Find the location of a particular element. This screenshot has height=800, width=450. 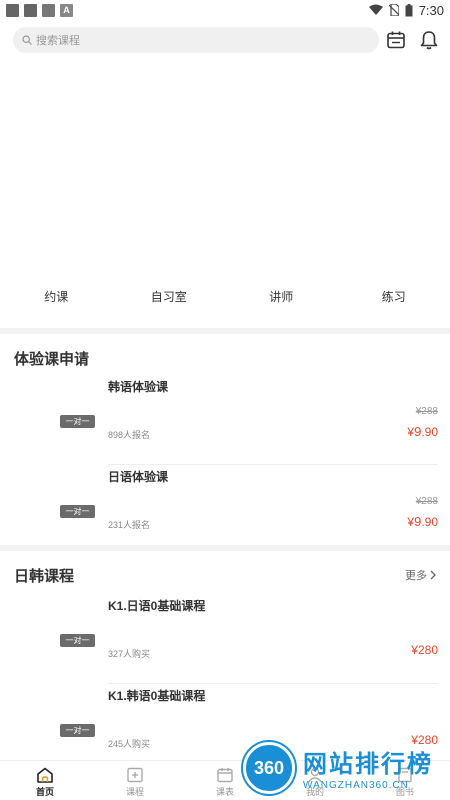

course-icon is located at coordinates (135, 775).